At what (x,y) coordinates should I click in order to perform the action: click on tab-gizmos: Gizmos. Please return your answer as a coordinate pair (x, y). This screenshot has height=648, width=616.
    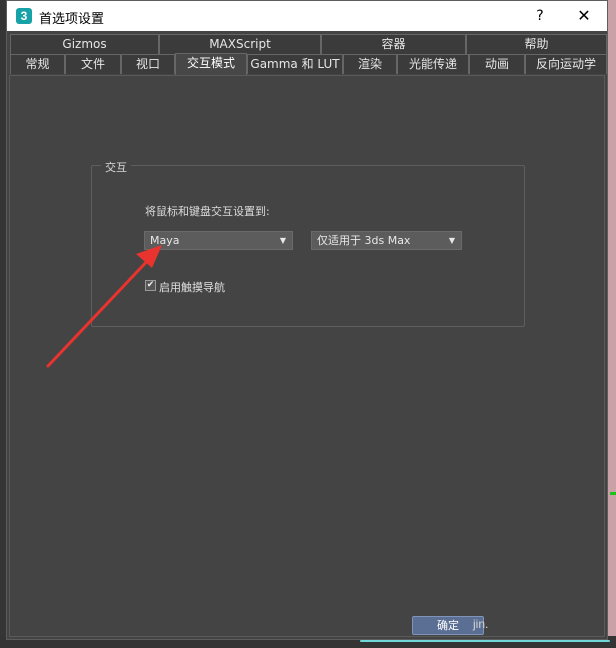
    Looking at the image, I should click on (84, 44).